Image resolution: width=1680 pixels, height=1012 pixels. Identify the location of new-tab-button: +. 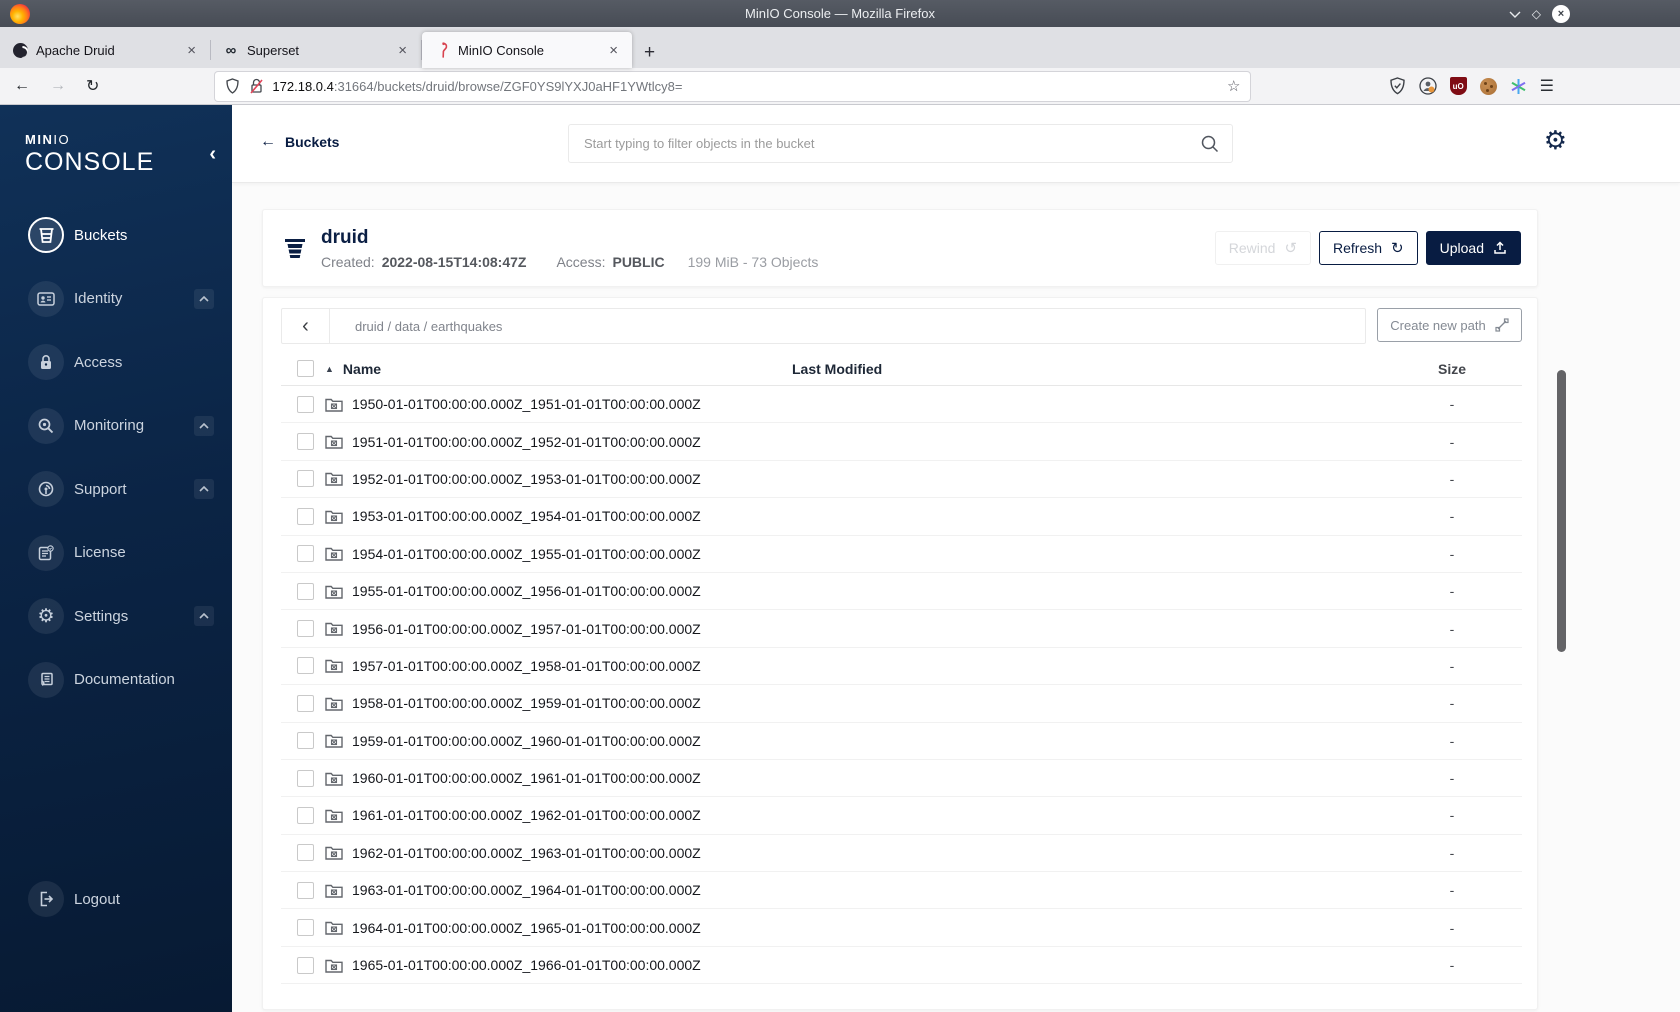
(649, 55).